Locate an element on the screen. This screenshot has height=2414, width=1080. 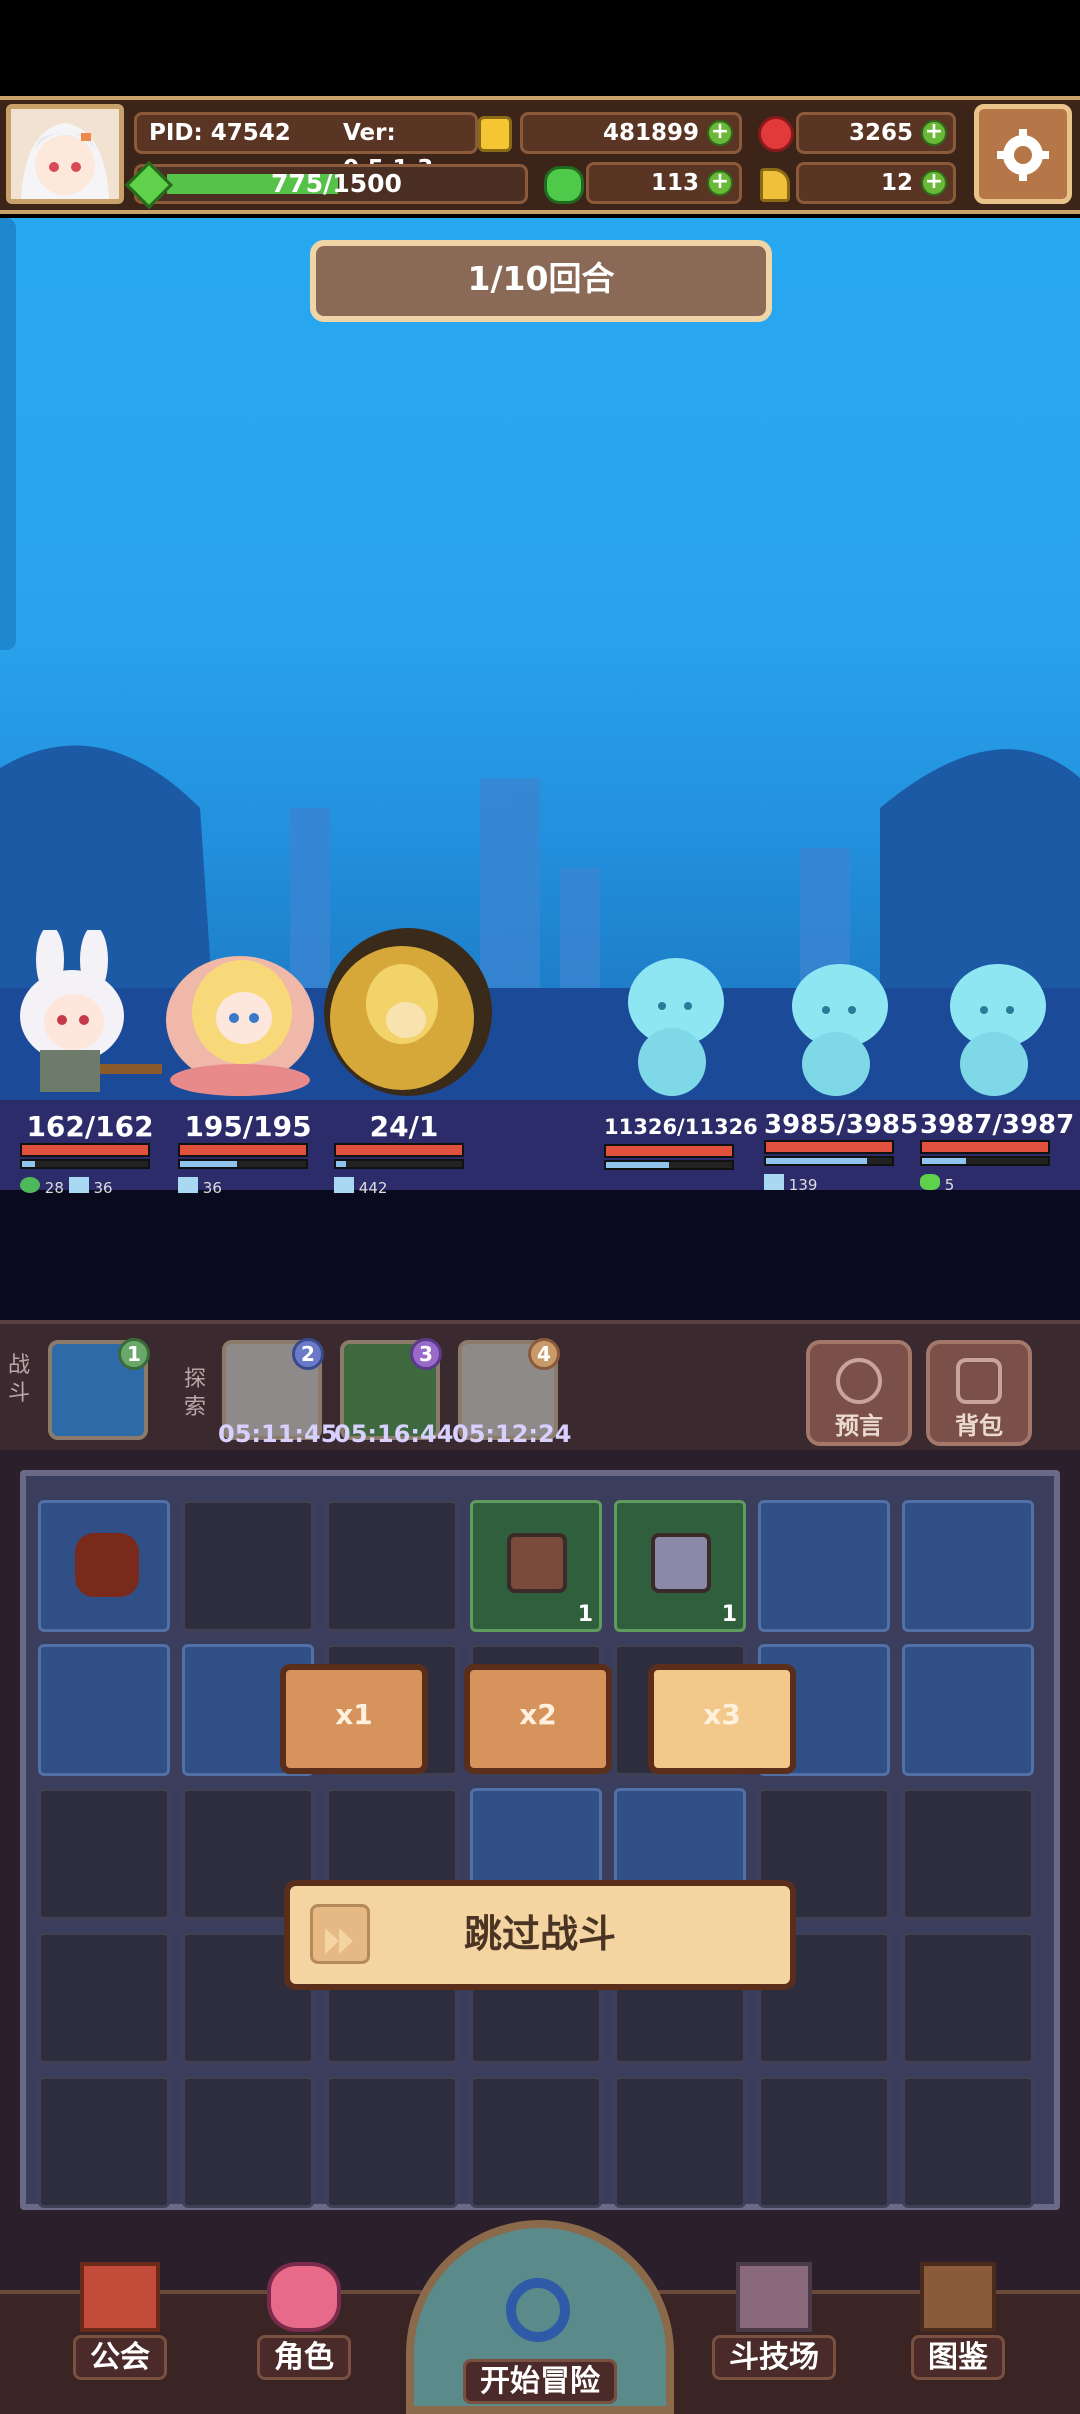
fast-forward-icon is located at coordinates (340, 1934).